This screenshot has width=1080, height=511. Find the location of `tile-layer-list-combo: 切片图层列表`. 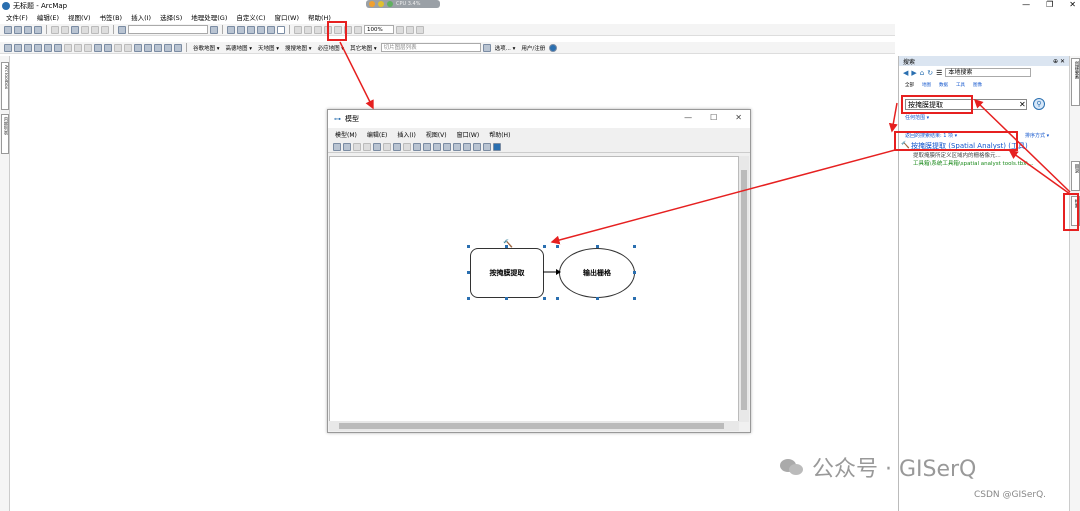

tile-layer-list-combo: 切片图层列表 is located at coordinates (430, 47).